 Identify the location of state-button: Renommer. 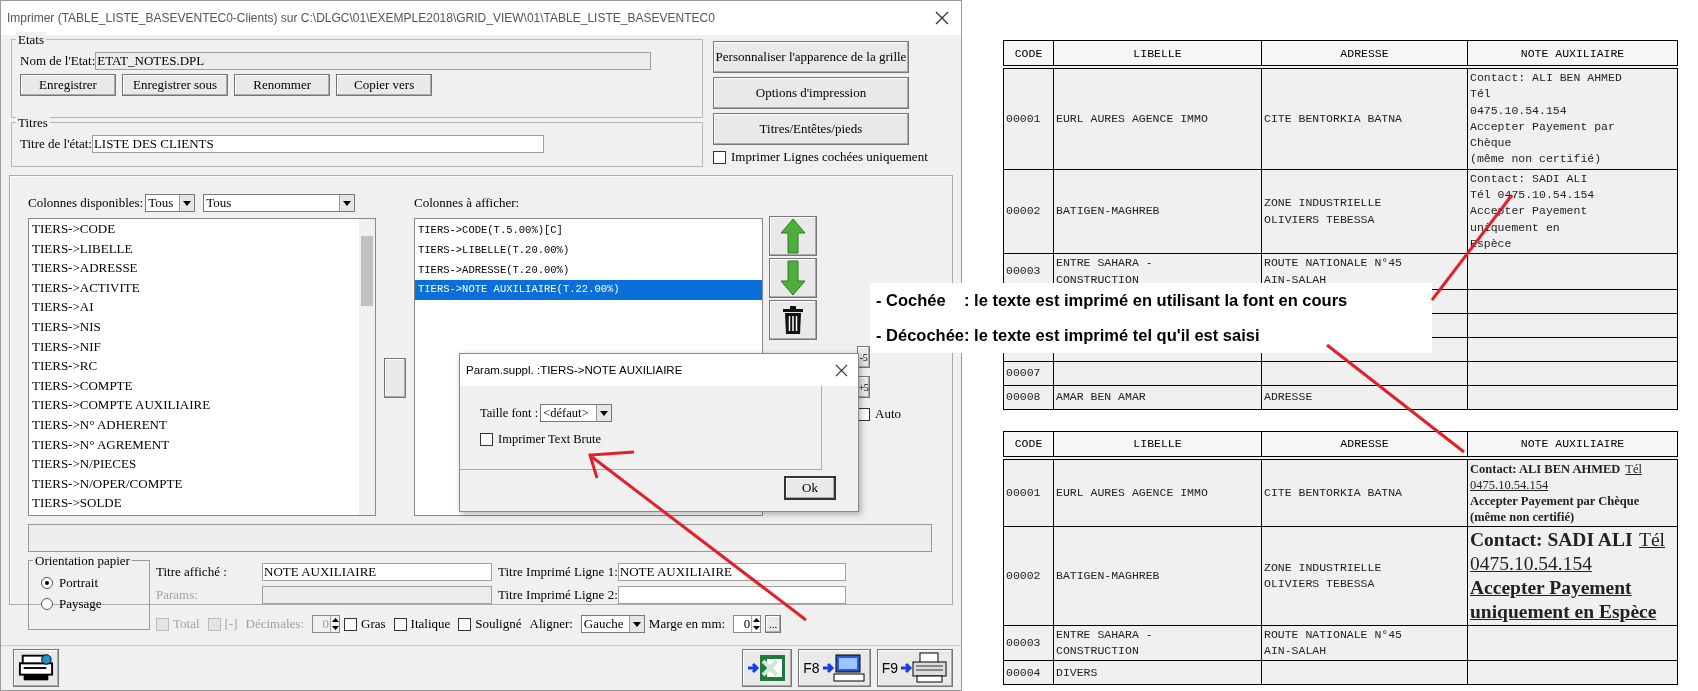
(282, 85).